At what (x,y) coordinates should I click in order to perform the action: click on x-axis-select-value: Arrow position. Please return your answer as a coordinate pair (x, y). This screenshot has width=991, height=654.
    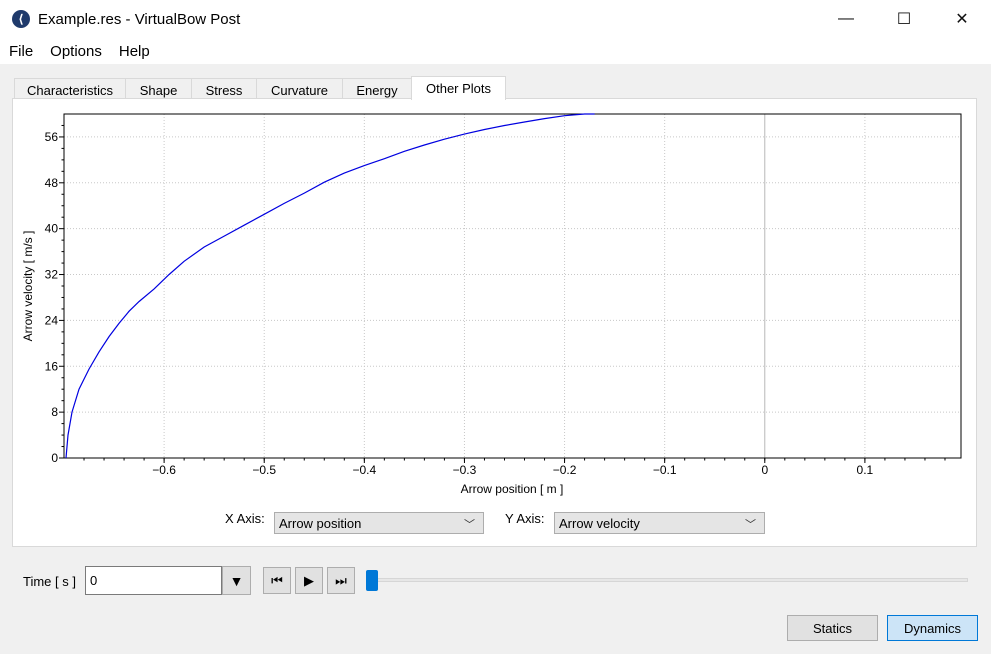
    Looking at the image, I should click on (320, 523).